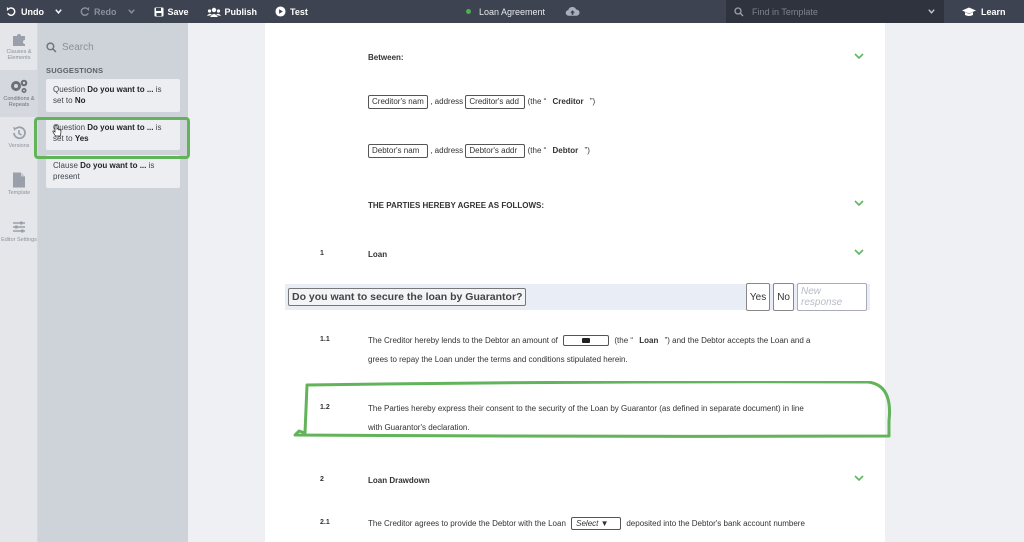 Image resolution: width=1024 pixels, height=542 pixels. I want to click on creditor-name-field: Creditor's nam, so click(398, 102).